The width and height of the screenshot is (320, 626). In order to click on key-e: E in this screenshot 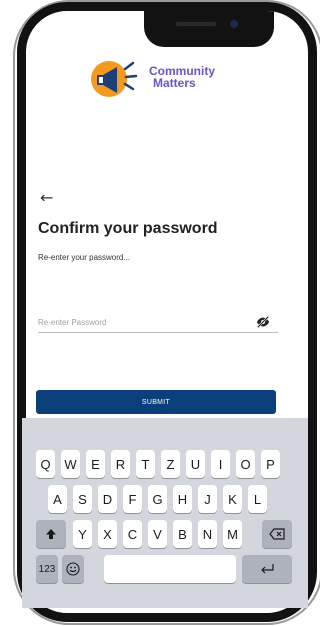, I will do `click(95, 464)`.